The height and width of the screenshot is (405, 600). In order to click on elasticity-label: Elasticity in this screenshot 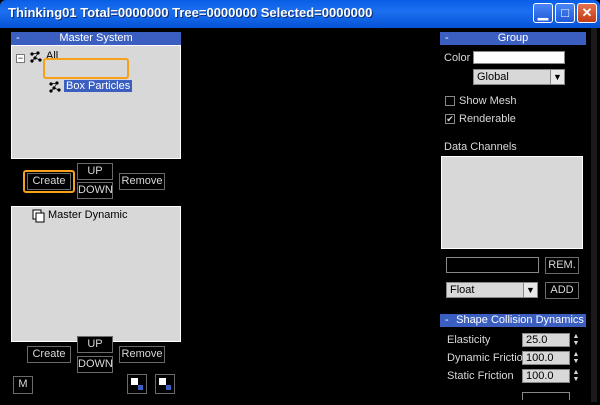, I will do `click(469, 340)`.